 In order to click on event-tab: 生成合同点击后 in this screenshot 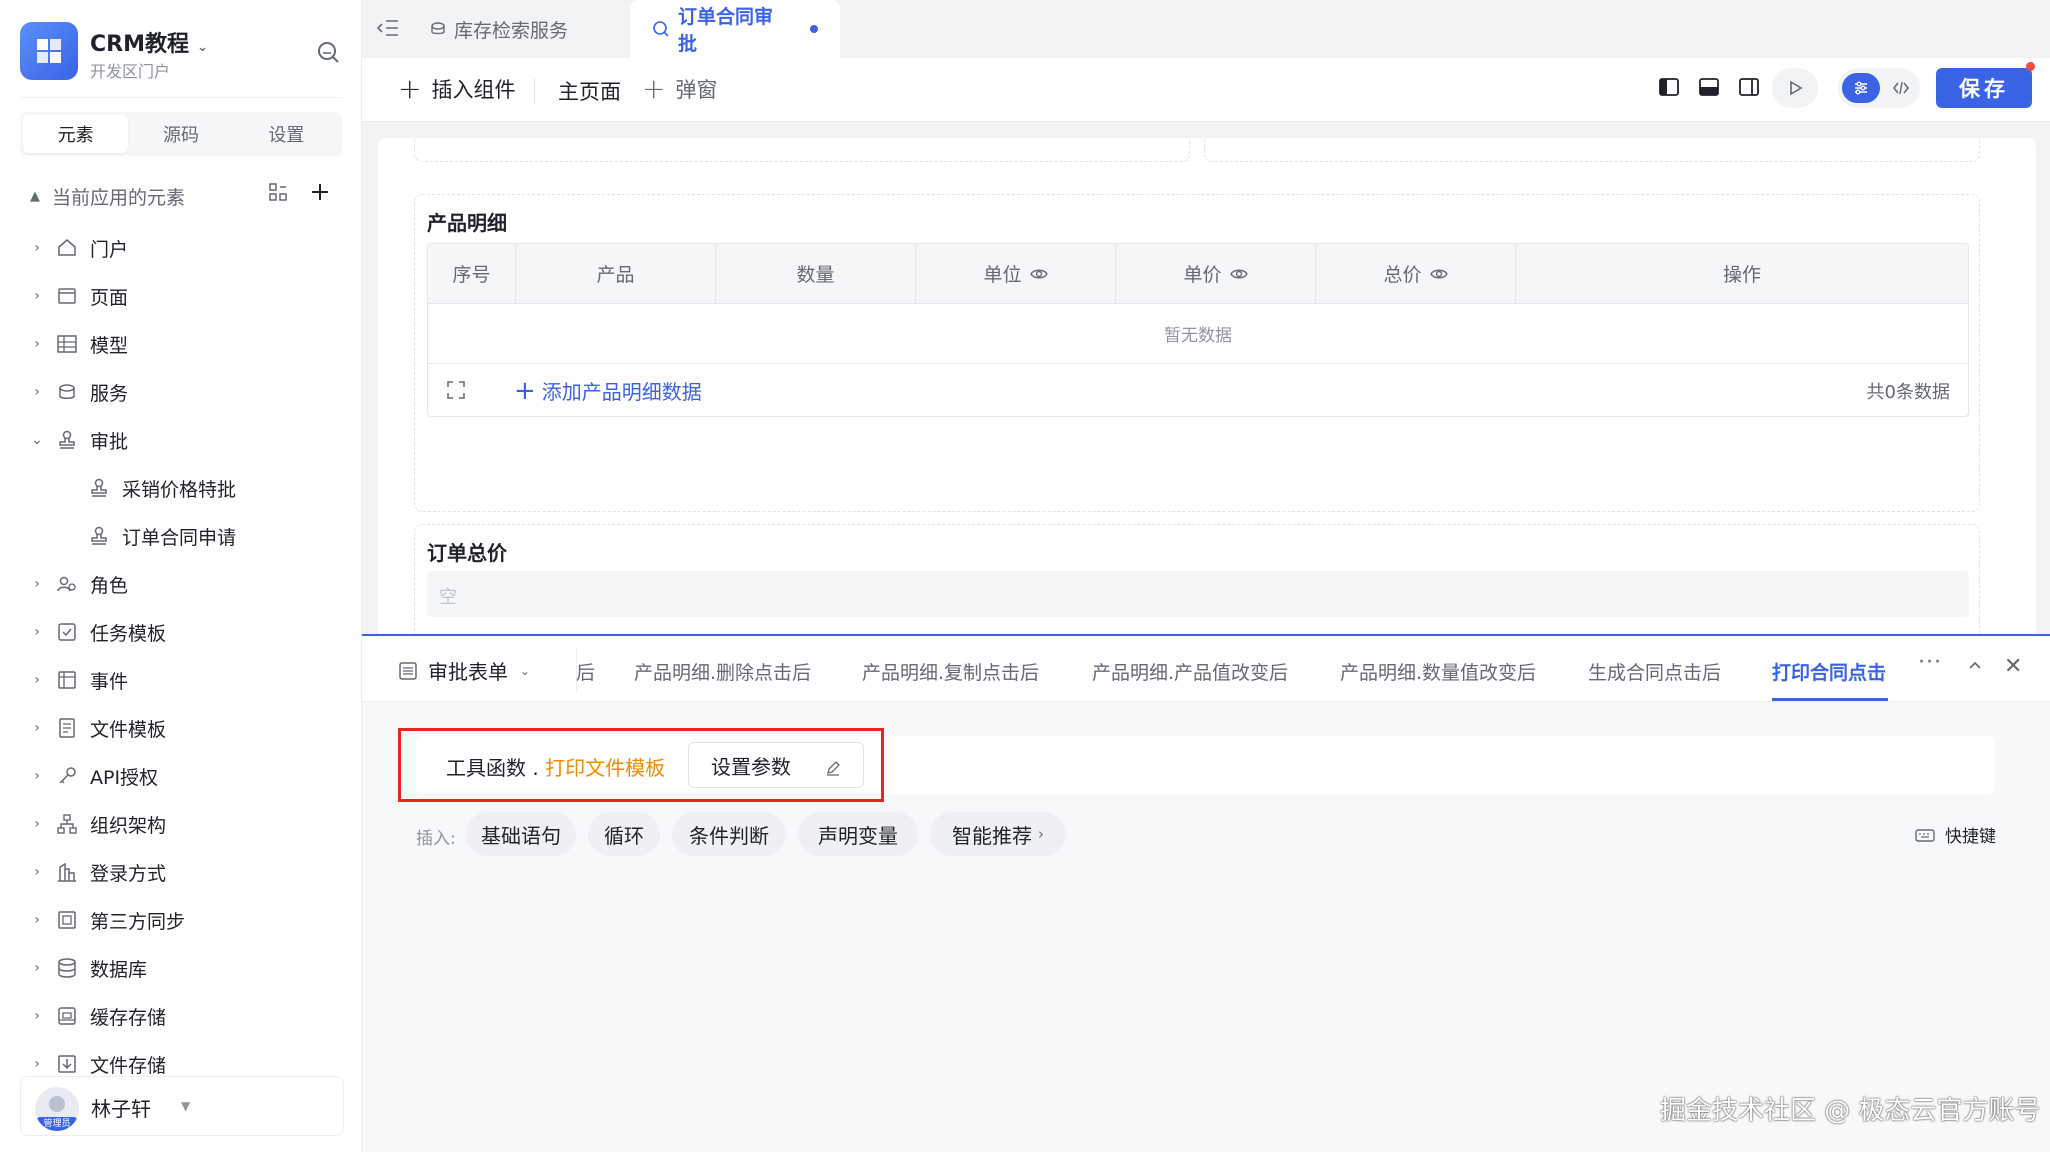, I will do `click(1654, 671)`.